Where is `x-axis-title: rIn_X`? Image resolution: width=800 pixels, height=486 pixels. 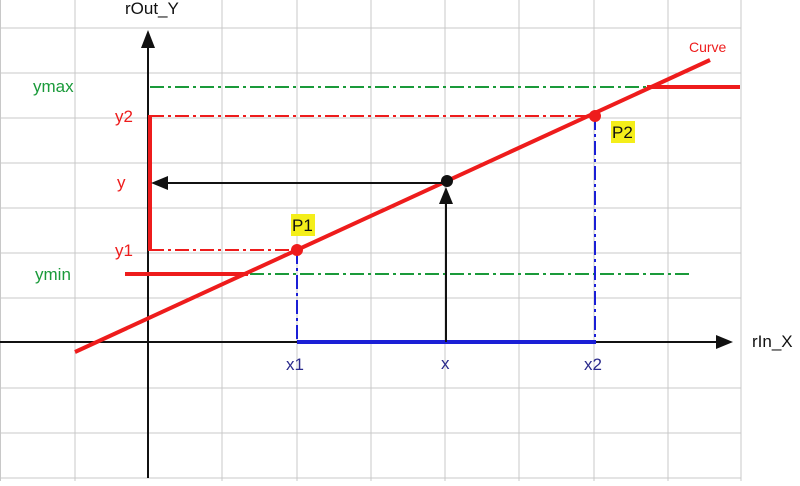
x-axis-title: rIn_X is located at coordinates (772, 341).